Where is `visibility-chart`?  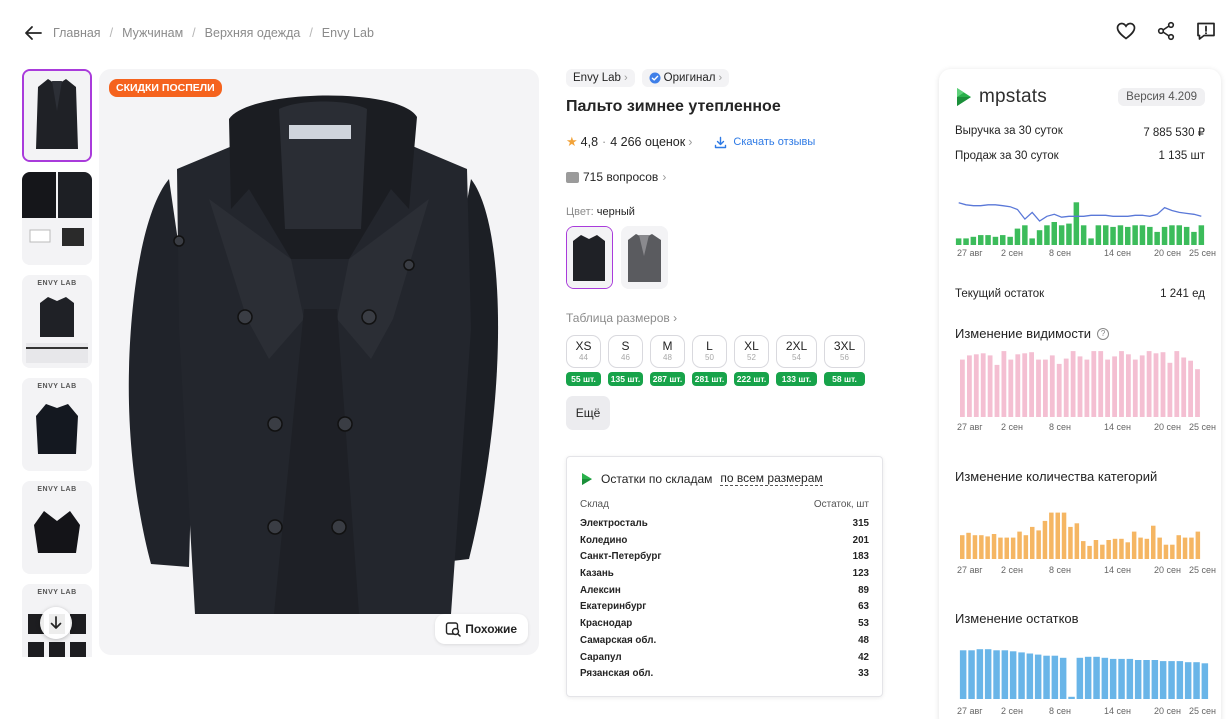
visibility-chart is located at coordinates (1080, 383).